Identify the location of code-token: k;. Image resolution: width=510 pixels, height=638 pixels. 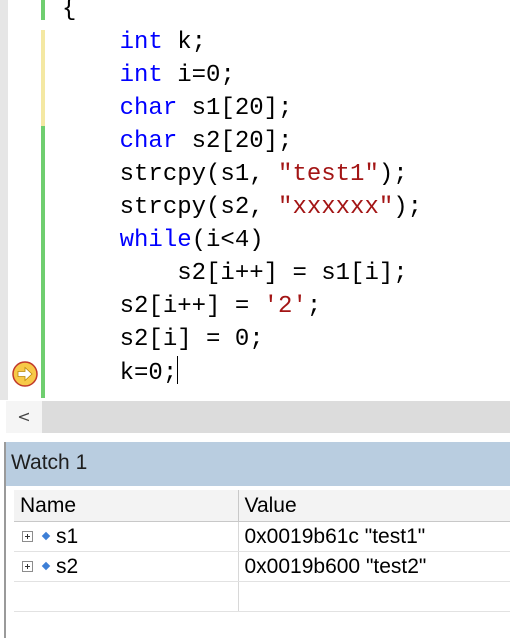
(184, 42).